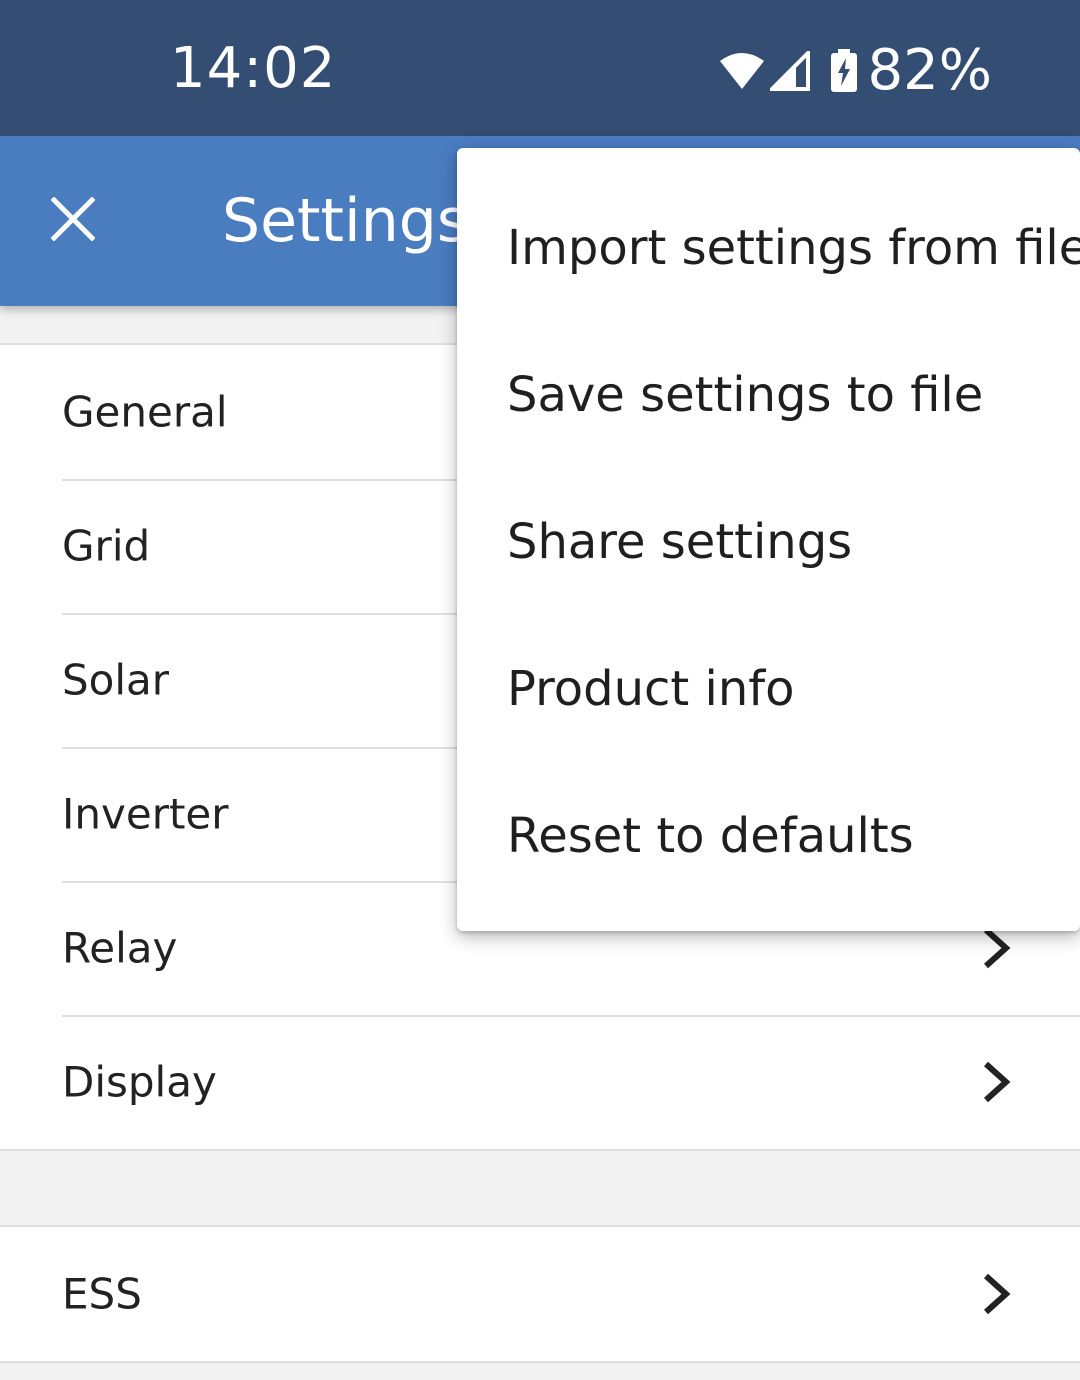 This screenshot has height=1380, width=1080. I want to click on cell-signal-icon, so click(789, 70).